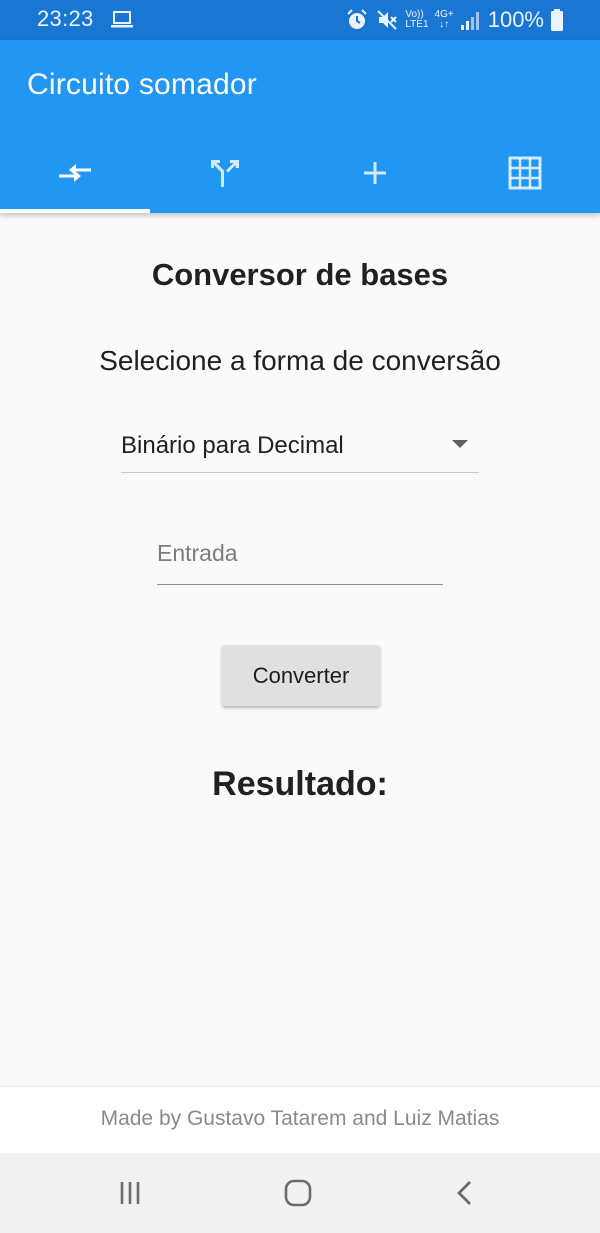 The image size is (600, 1233). I want to click on tab-tabela, so click(525, 172).